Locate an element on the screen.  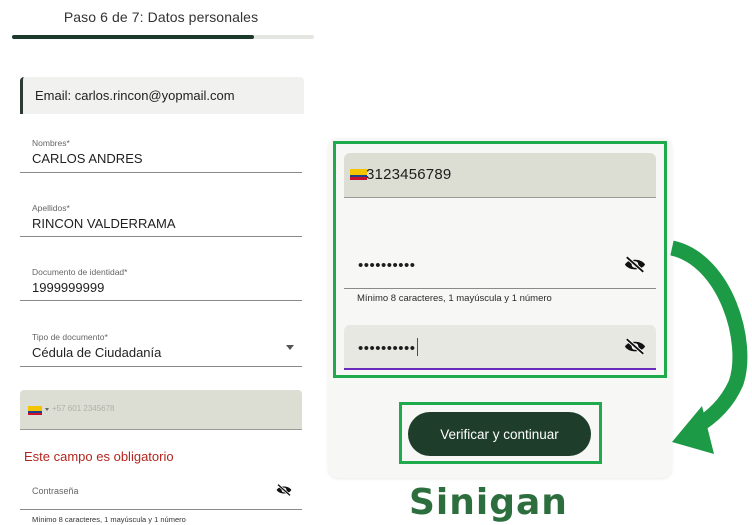
id-document-underline is located at coordinates (161, 300).